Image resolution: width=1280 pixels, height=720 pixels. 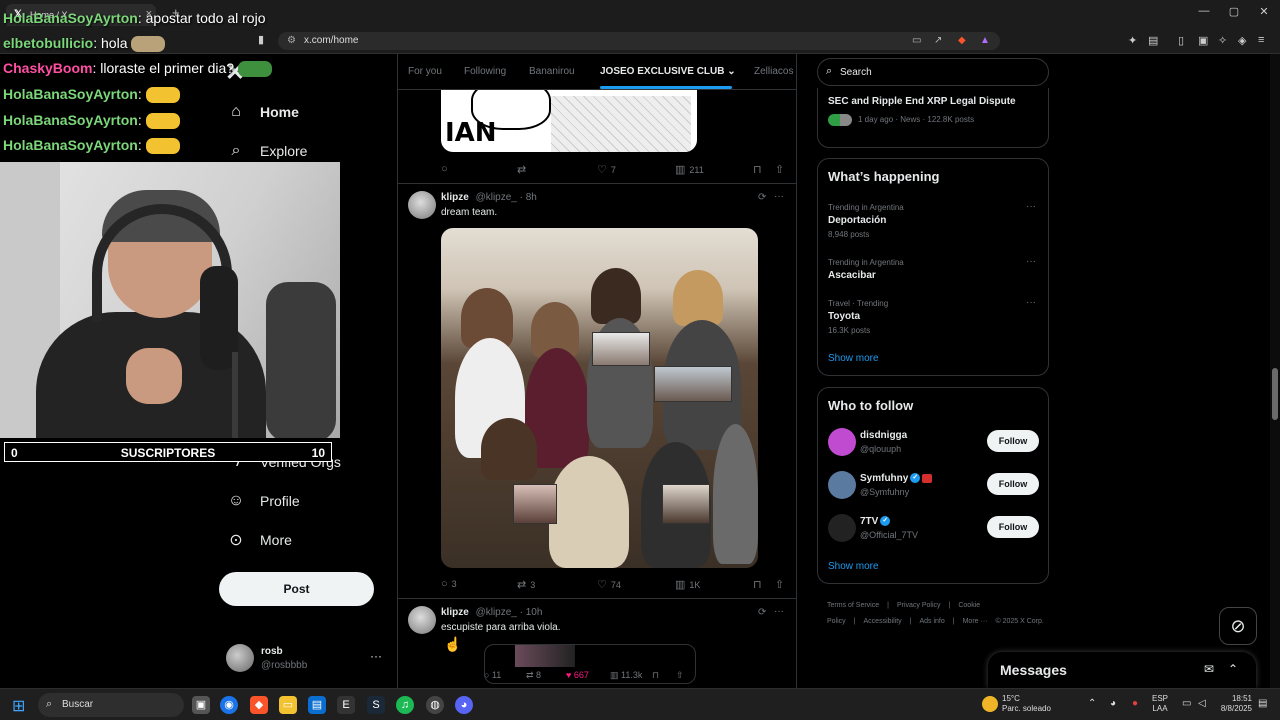 I want to click on nav-more: ⊙ More, so click(x=259, y=540).